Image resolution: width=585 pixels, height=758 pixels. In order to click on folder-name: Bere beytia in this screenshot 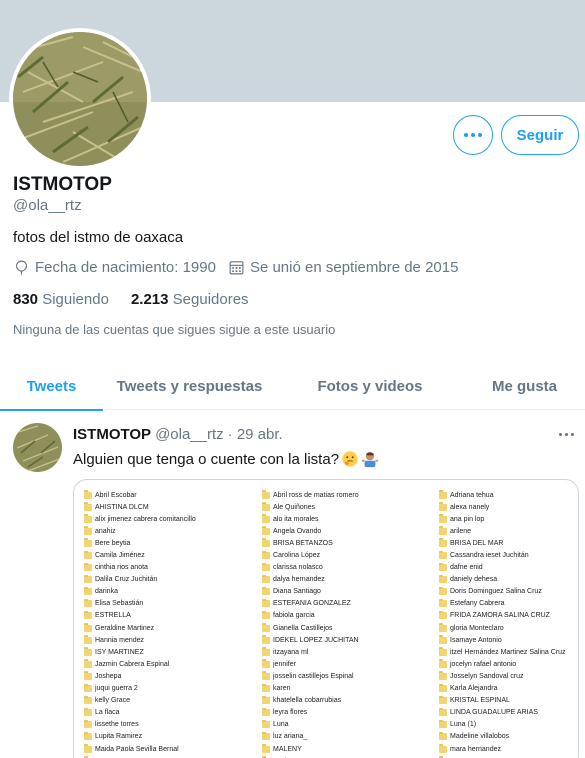, I will do `click(113, 543)`.